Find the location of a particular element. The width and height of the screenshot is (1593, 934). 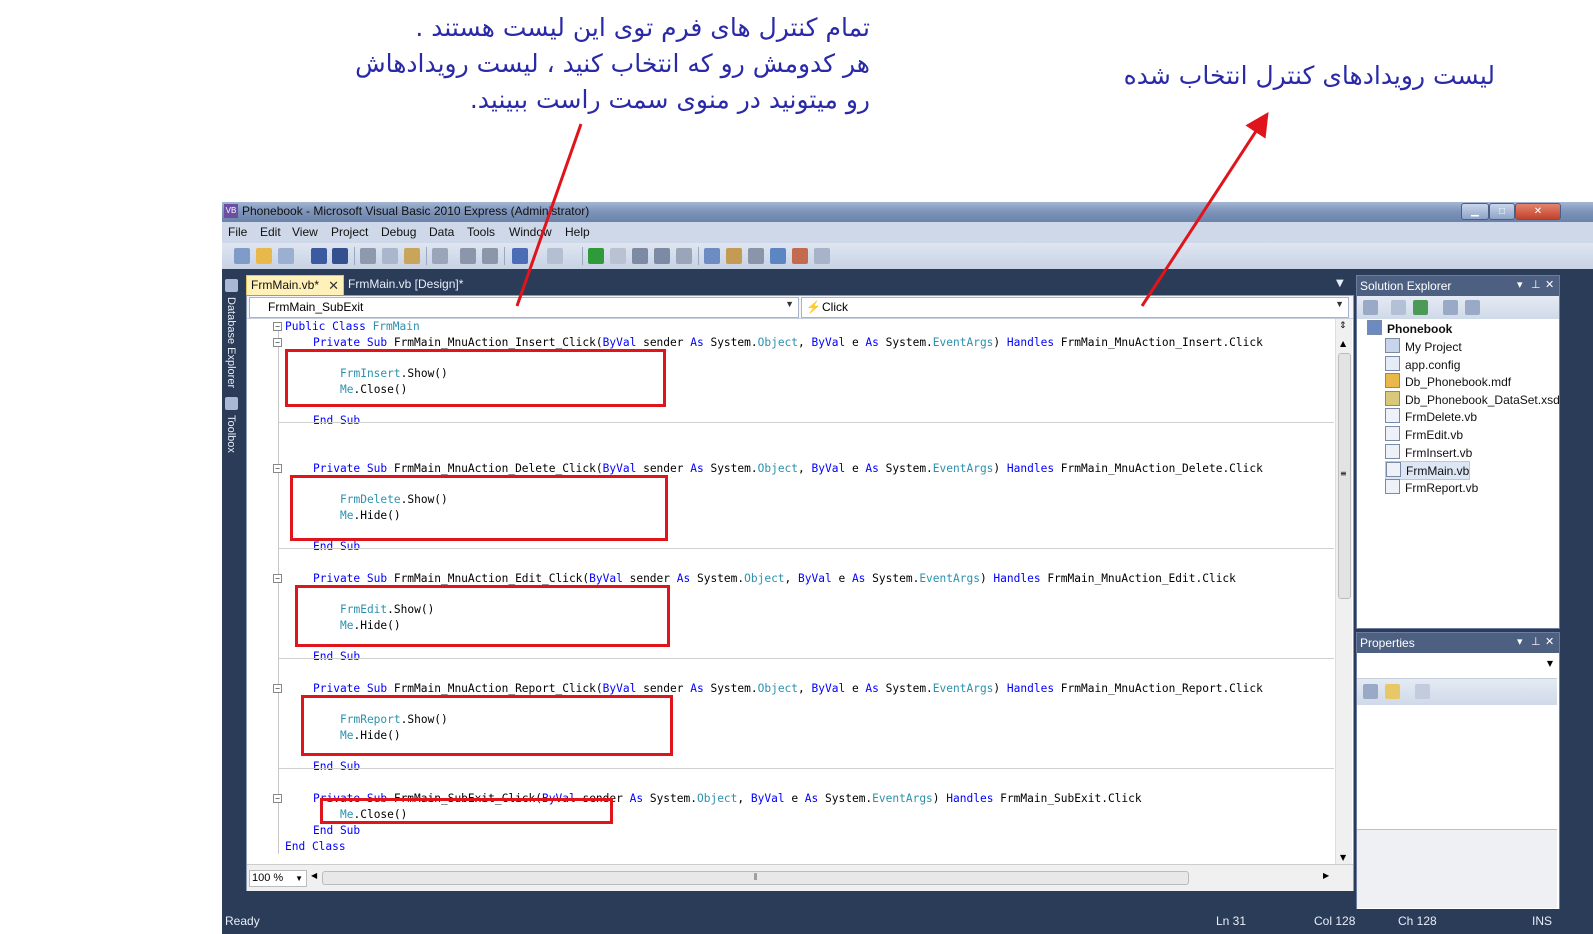

step-into-icon is located at coordinates (640, 256).